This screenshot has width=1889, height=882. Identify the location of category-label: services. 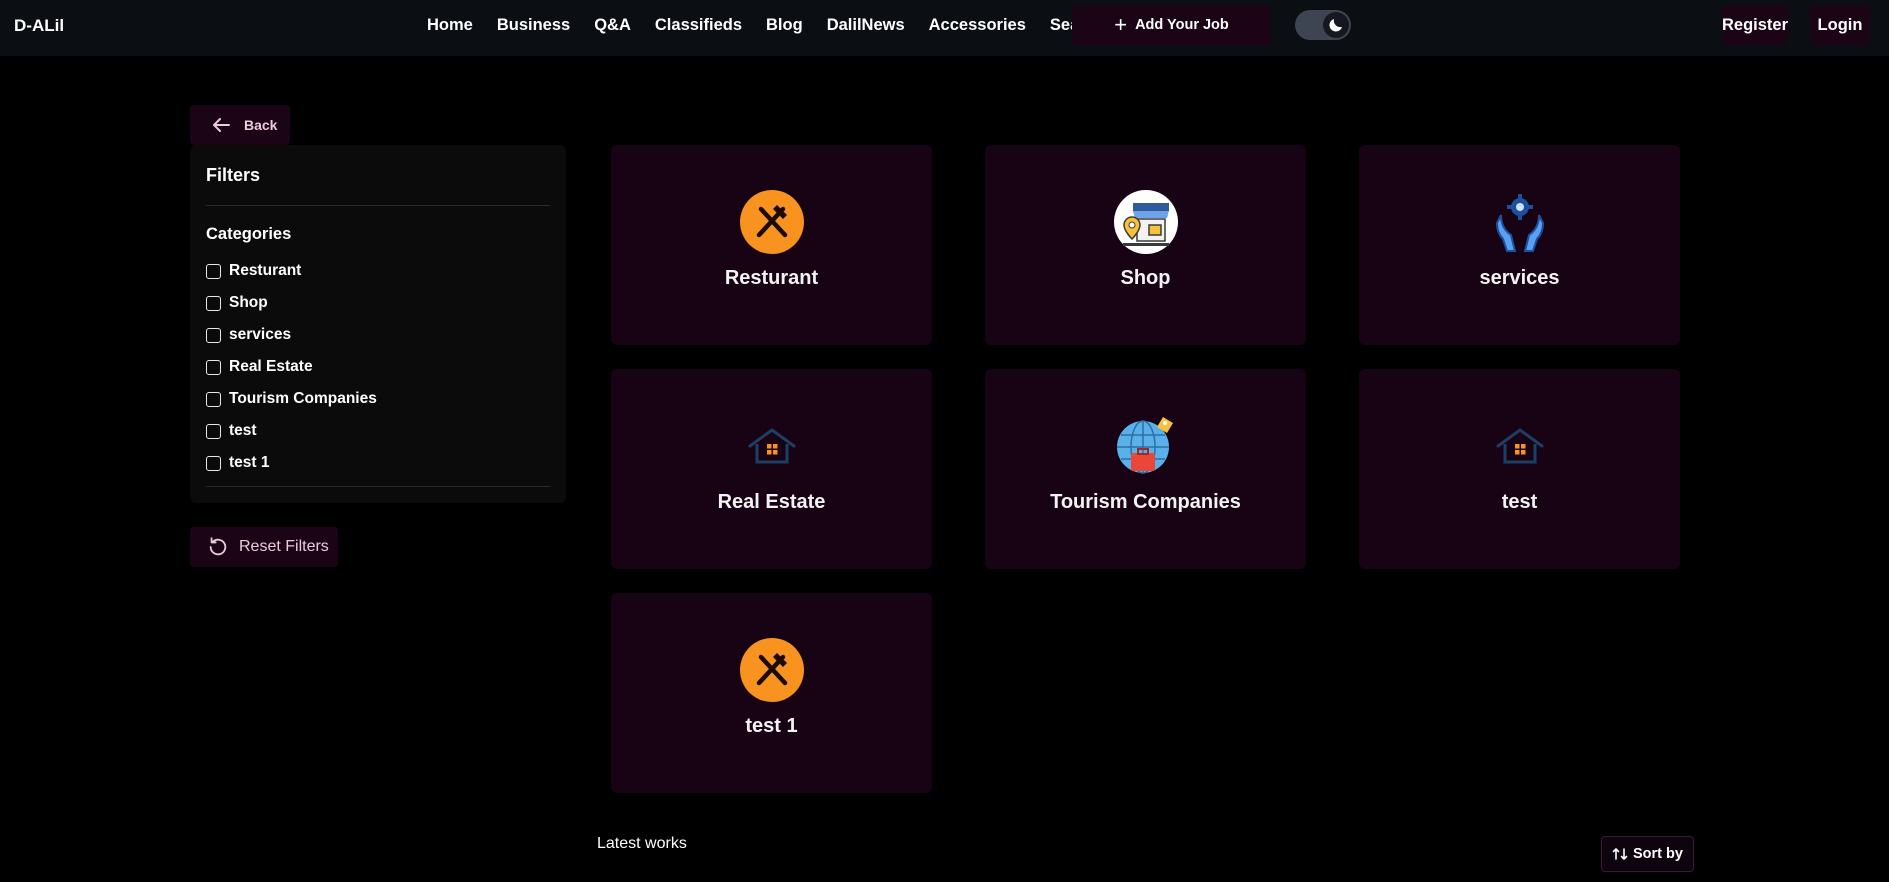
(260, 334).